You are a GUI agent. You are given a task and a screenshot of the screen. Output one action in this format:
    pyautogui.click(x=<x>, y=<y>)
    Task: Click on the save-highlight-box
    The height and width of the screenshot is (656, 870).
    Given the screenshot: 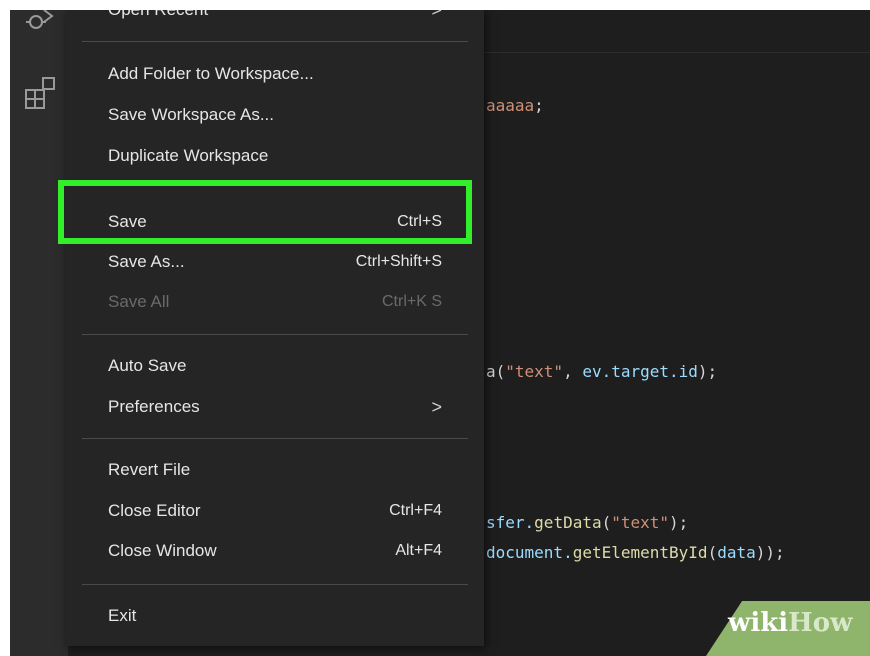 What is the action you would take?
    pyautogui.click(x=265, y=212)
    